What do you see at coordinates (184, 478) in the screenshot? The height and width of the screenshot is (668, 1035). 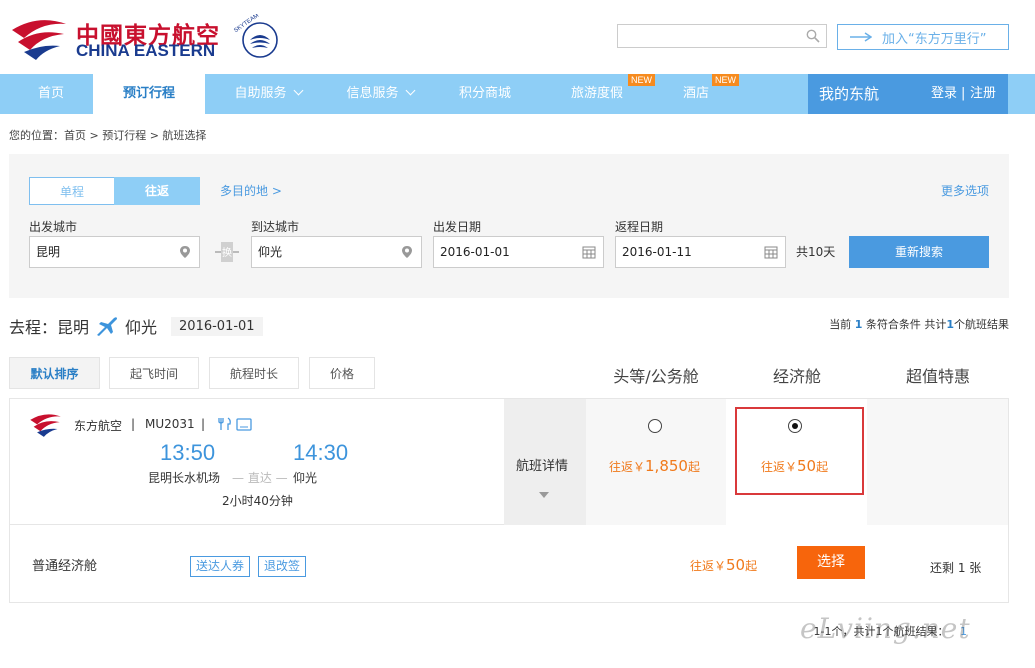 I see `departure-airport: 昆明长水机场` at bounding box center [184, 478].